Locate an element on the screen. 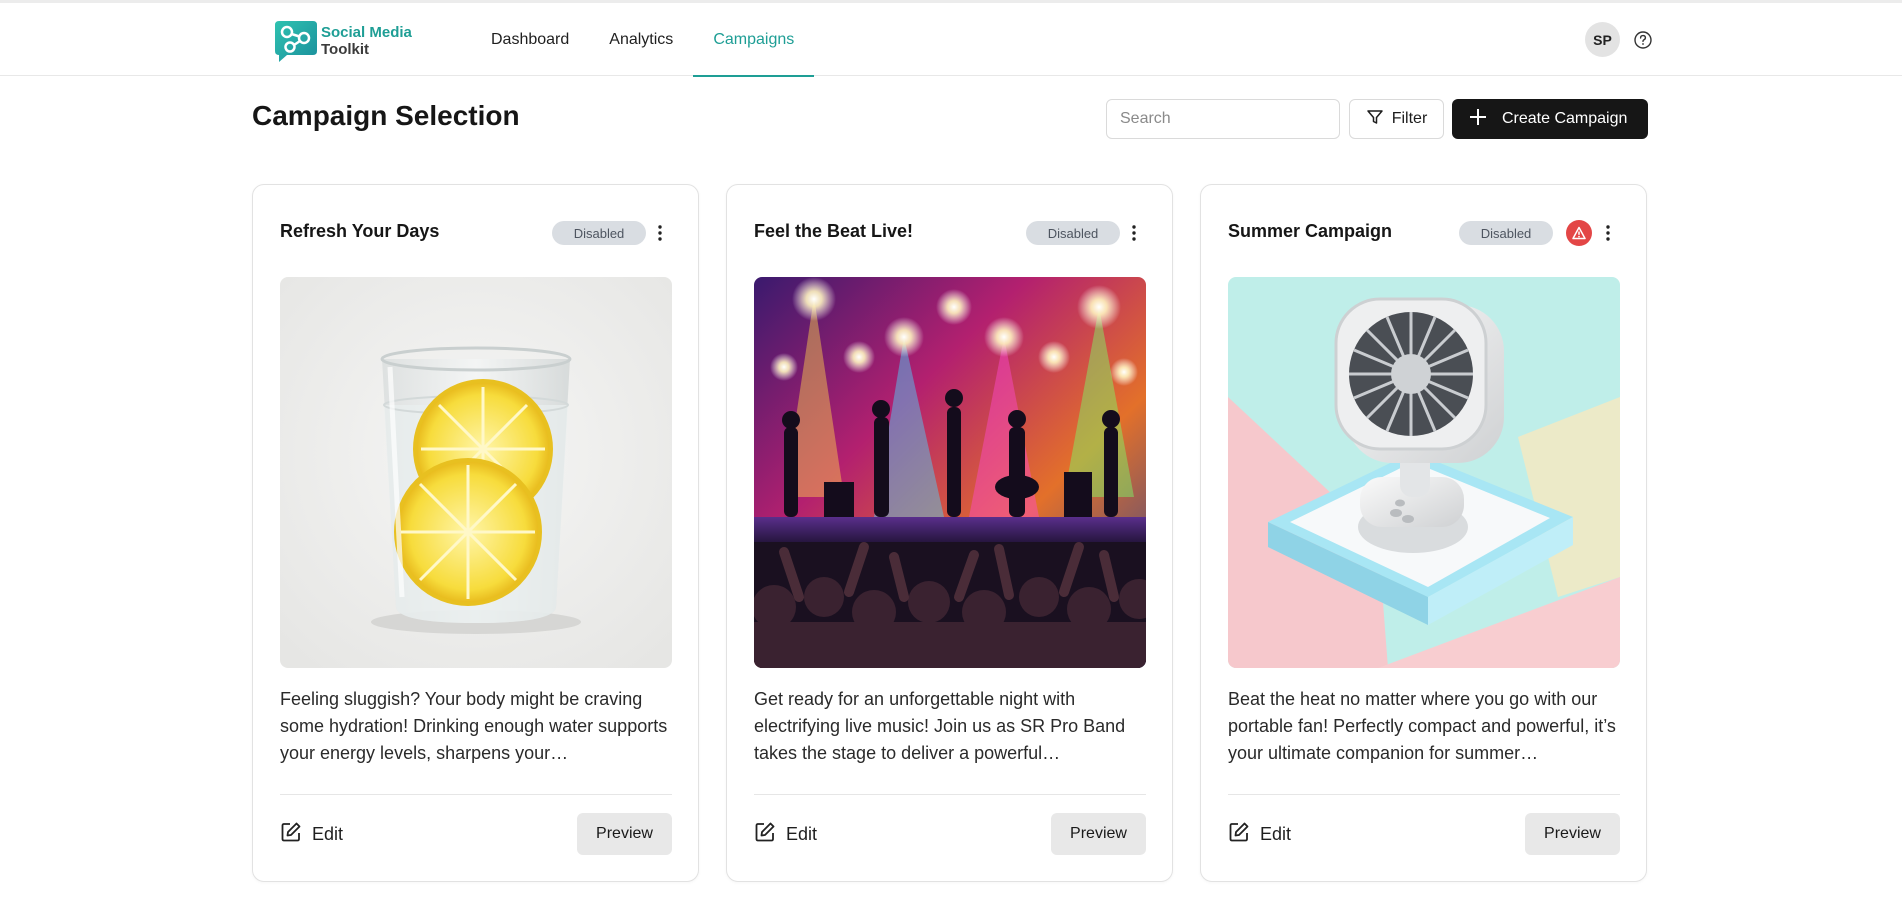  filter-button: Filter is located at coordinates (1396, 119).